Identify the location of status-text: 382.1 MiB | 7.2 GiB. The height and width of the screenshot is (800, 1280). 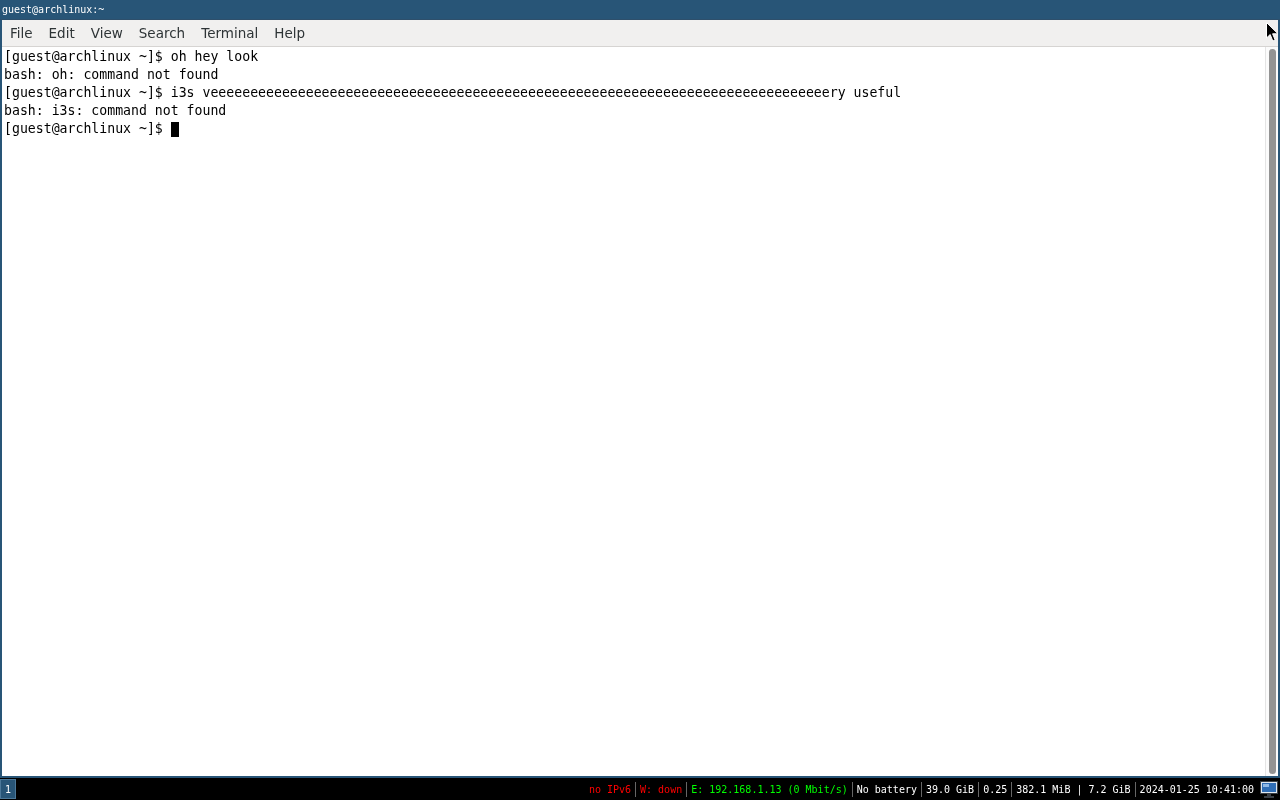
(1073, 789).